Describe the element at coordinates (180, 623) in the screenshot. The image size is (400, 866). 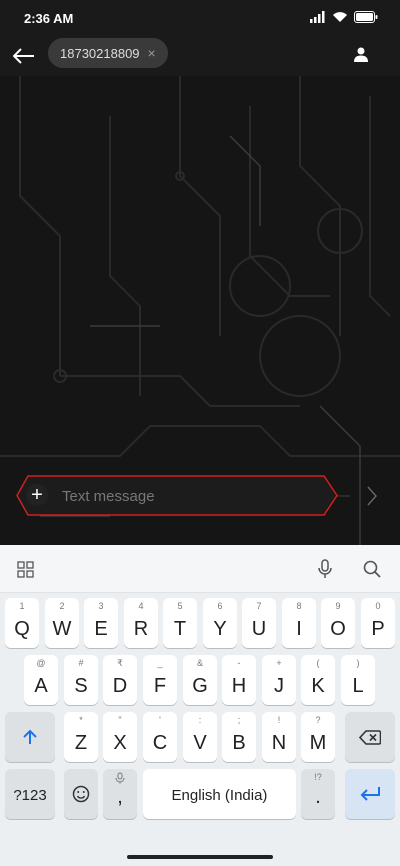
I see `key-t: 5T` at that location.